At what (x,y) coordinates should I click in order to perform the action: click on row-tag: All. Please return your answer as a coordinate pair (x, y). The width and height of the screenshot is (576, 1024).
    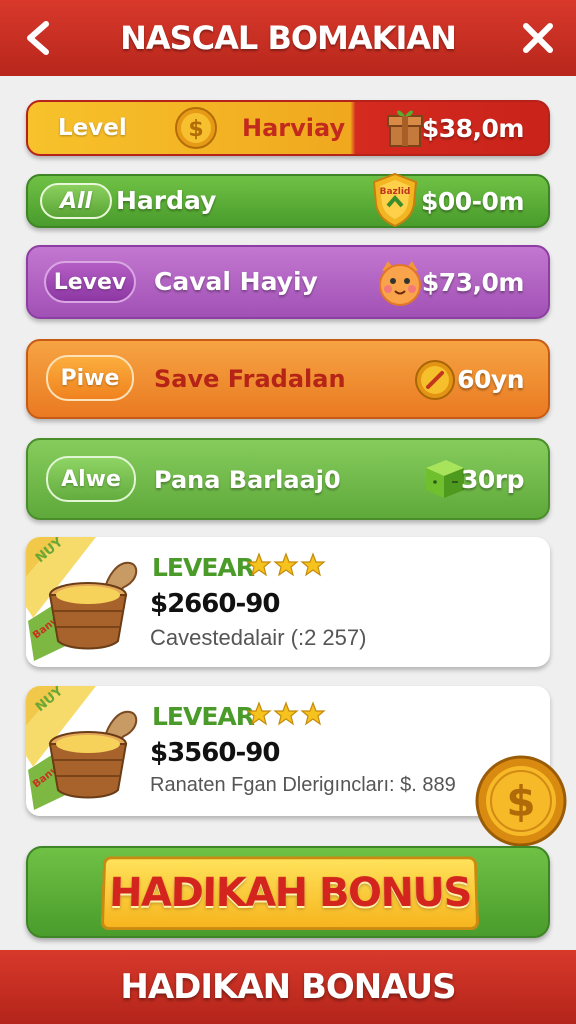
    Looking at the image, I should click on (76, 201).